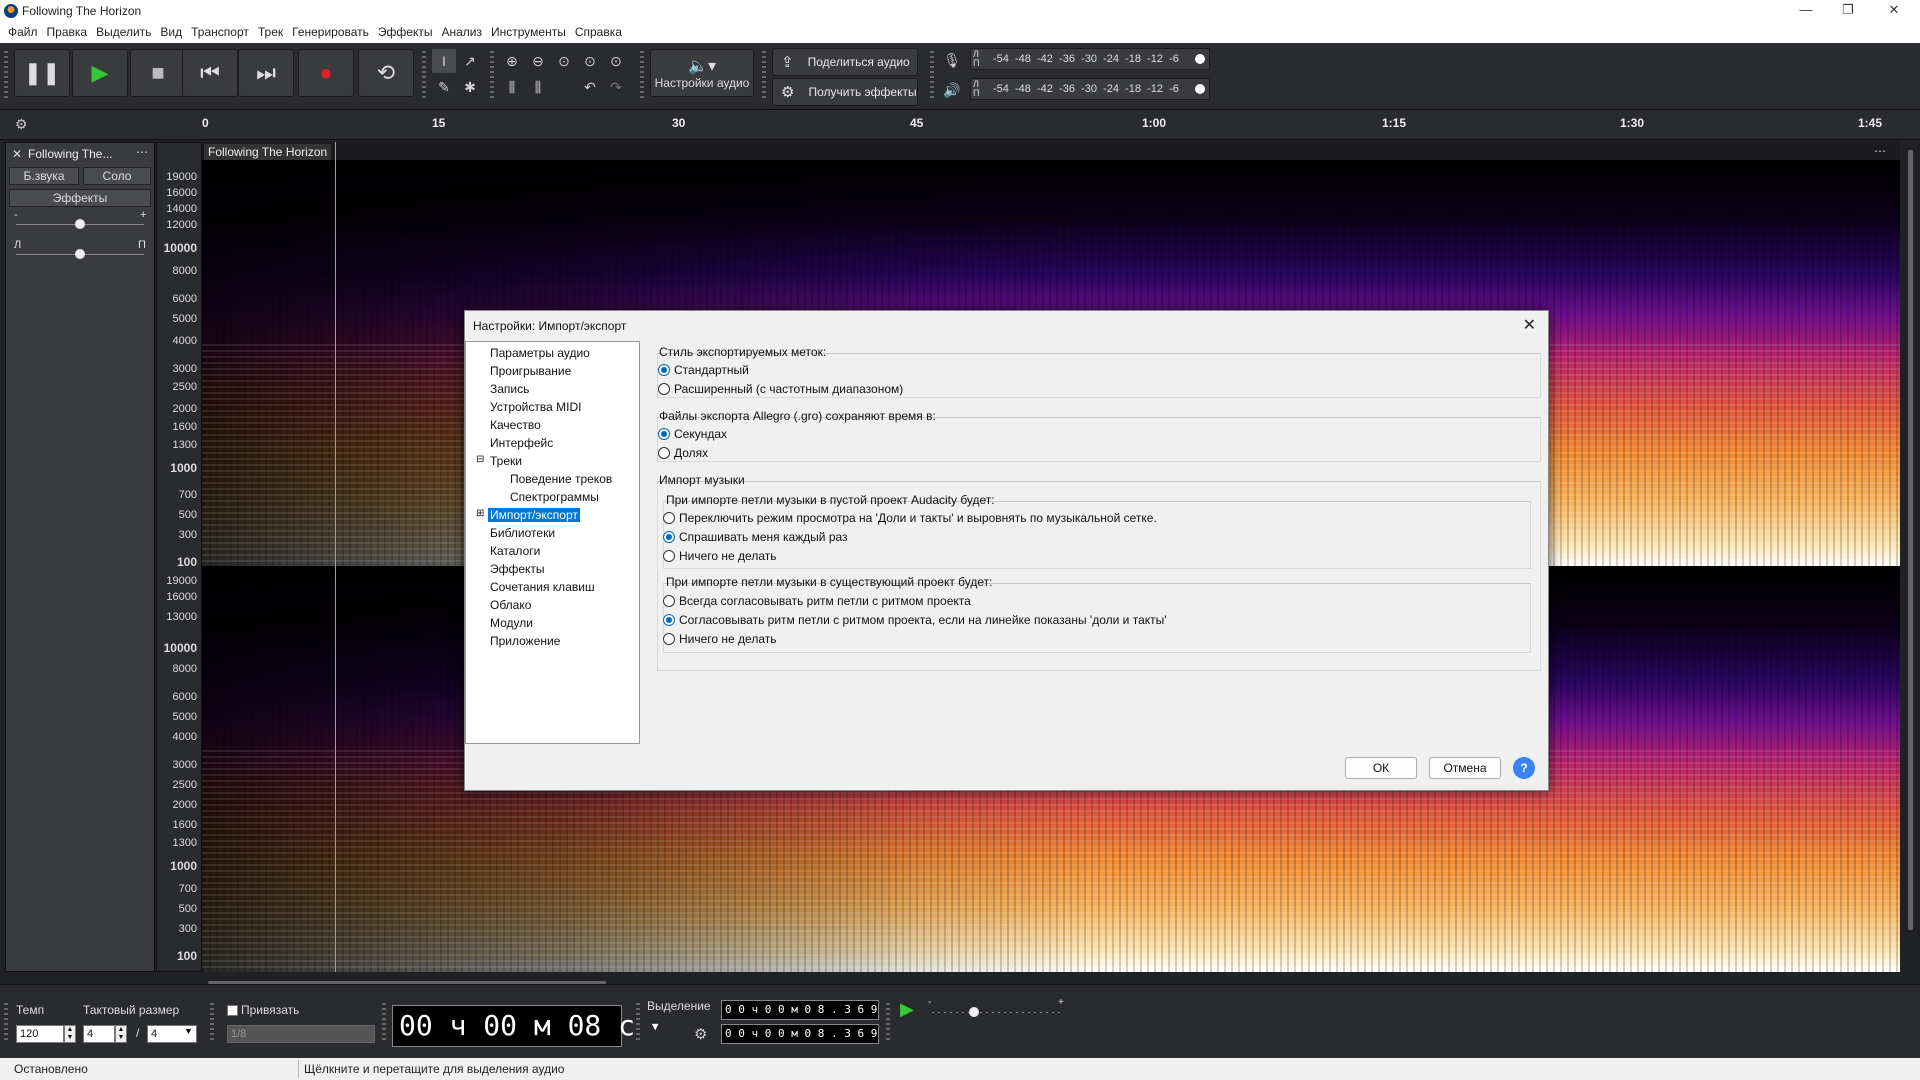  What do you see at coordinates (1524, 768) in the screenshot?
I see `help-icon: ?` at bounding box center [1524, 768].